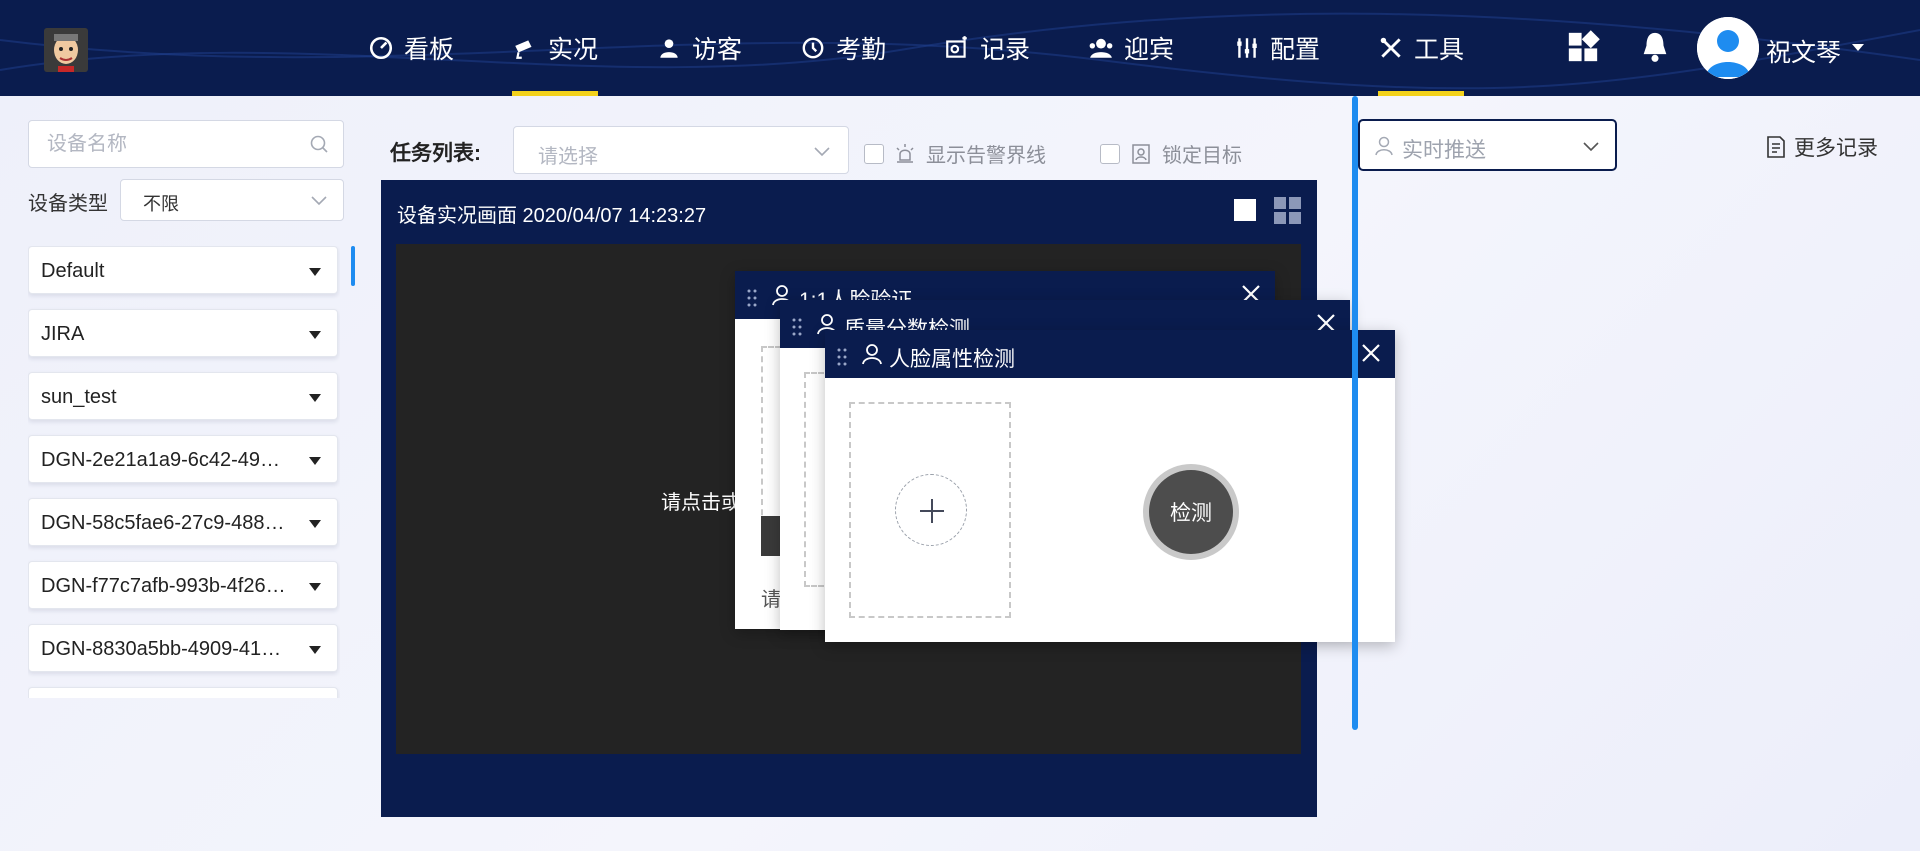 This screenshot has height=851, width=1920. Describe the element at coordinates (813, 48) in the screenshot. I see `attendance-icon` at that location.